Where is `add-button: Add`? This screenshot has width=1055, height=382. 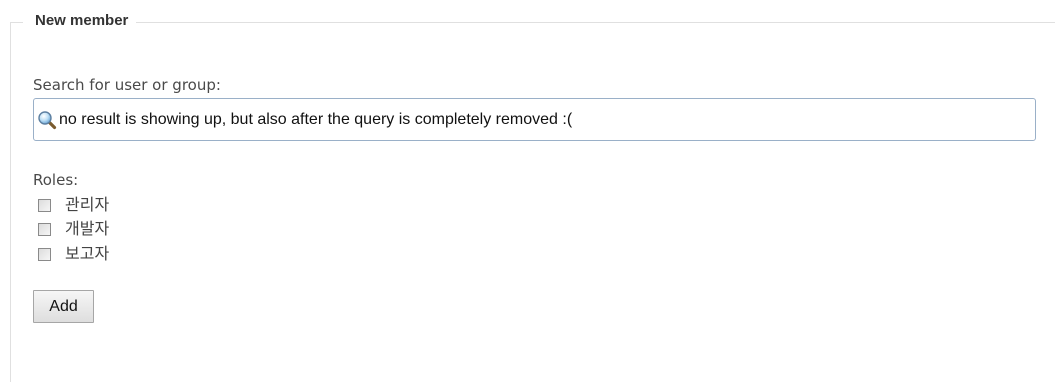 add-button: Add is located at coordinates (63, 306).